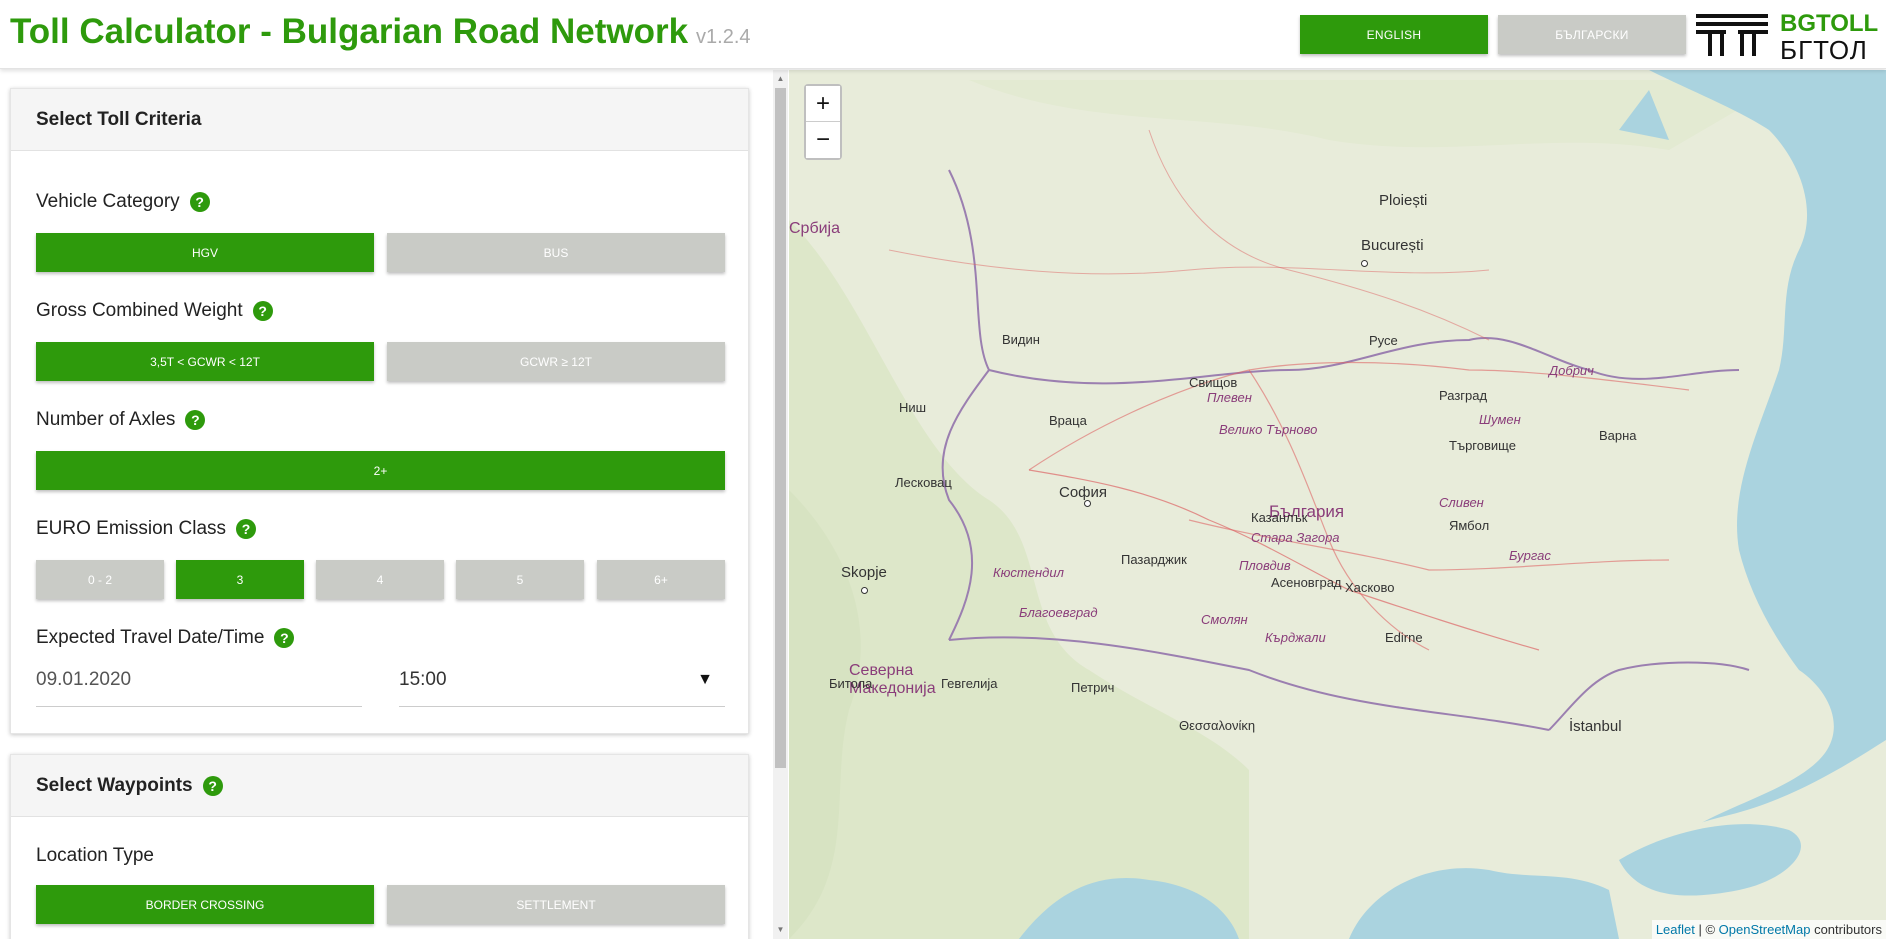 The width and height of the screenshot is (1886, 939). I want to click on scroll-thumb, so click(780, 428).